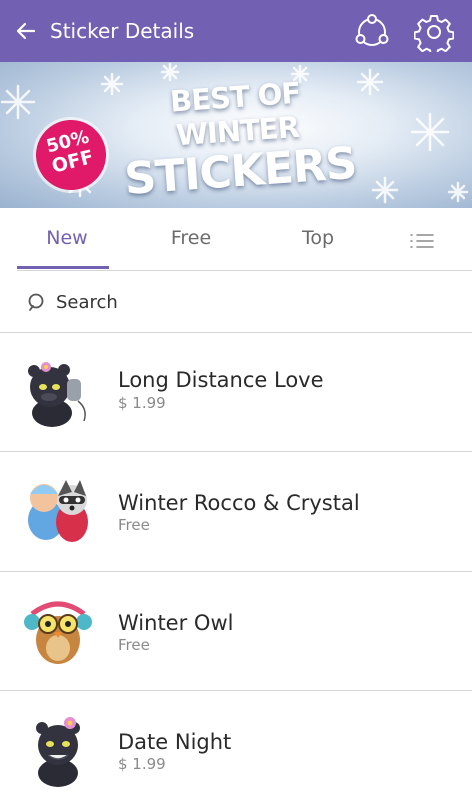 The width and height of the screenshot is (472, 809). Describe the element at coordinates (58, 632) in the screenshot. I see `owl-earmuffs-sticker` at that location.